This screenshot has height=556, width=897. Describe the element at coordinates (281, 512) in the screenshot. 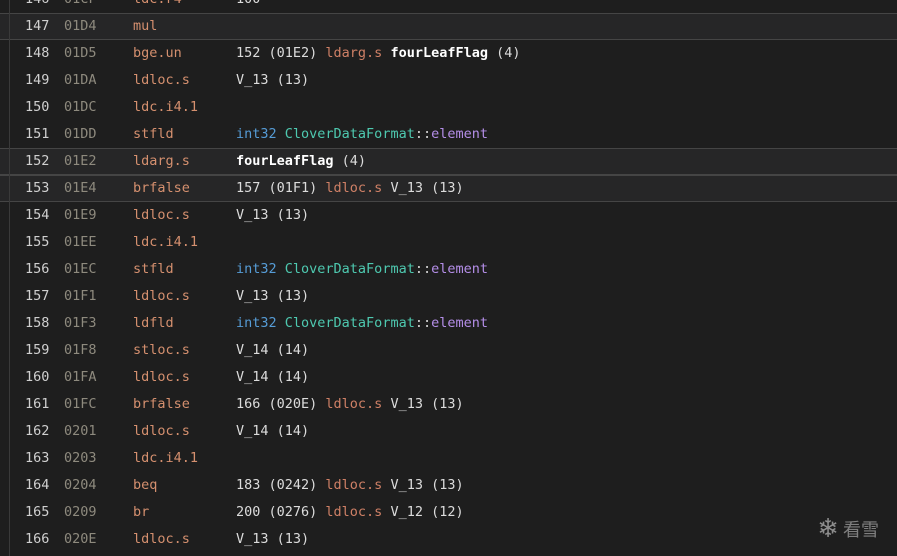

I see `operand-token-plain: 200 (0276)` at that location.